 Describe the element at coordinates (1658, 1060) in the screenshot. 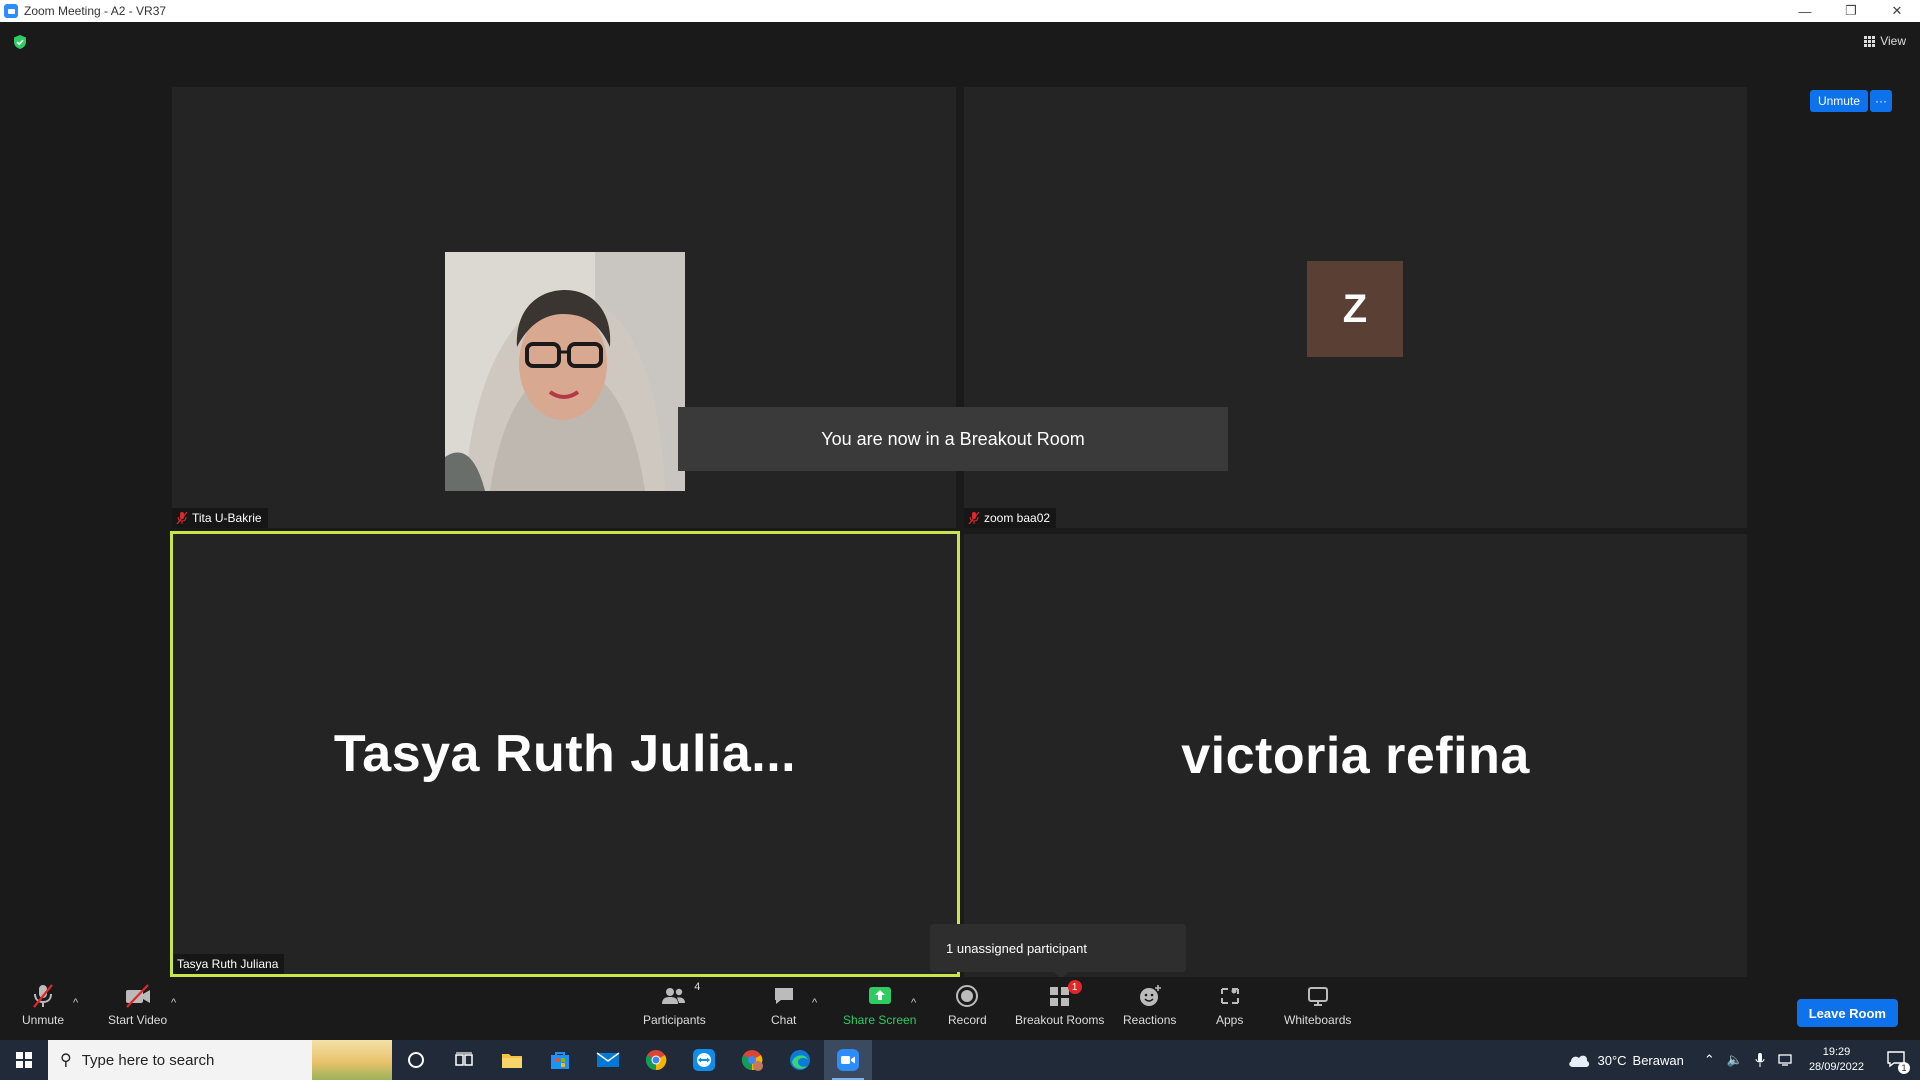

I see `weather-description: Berawan` at that location.